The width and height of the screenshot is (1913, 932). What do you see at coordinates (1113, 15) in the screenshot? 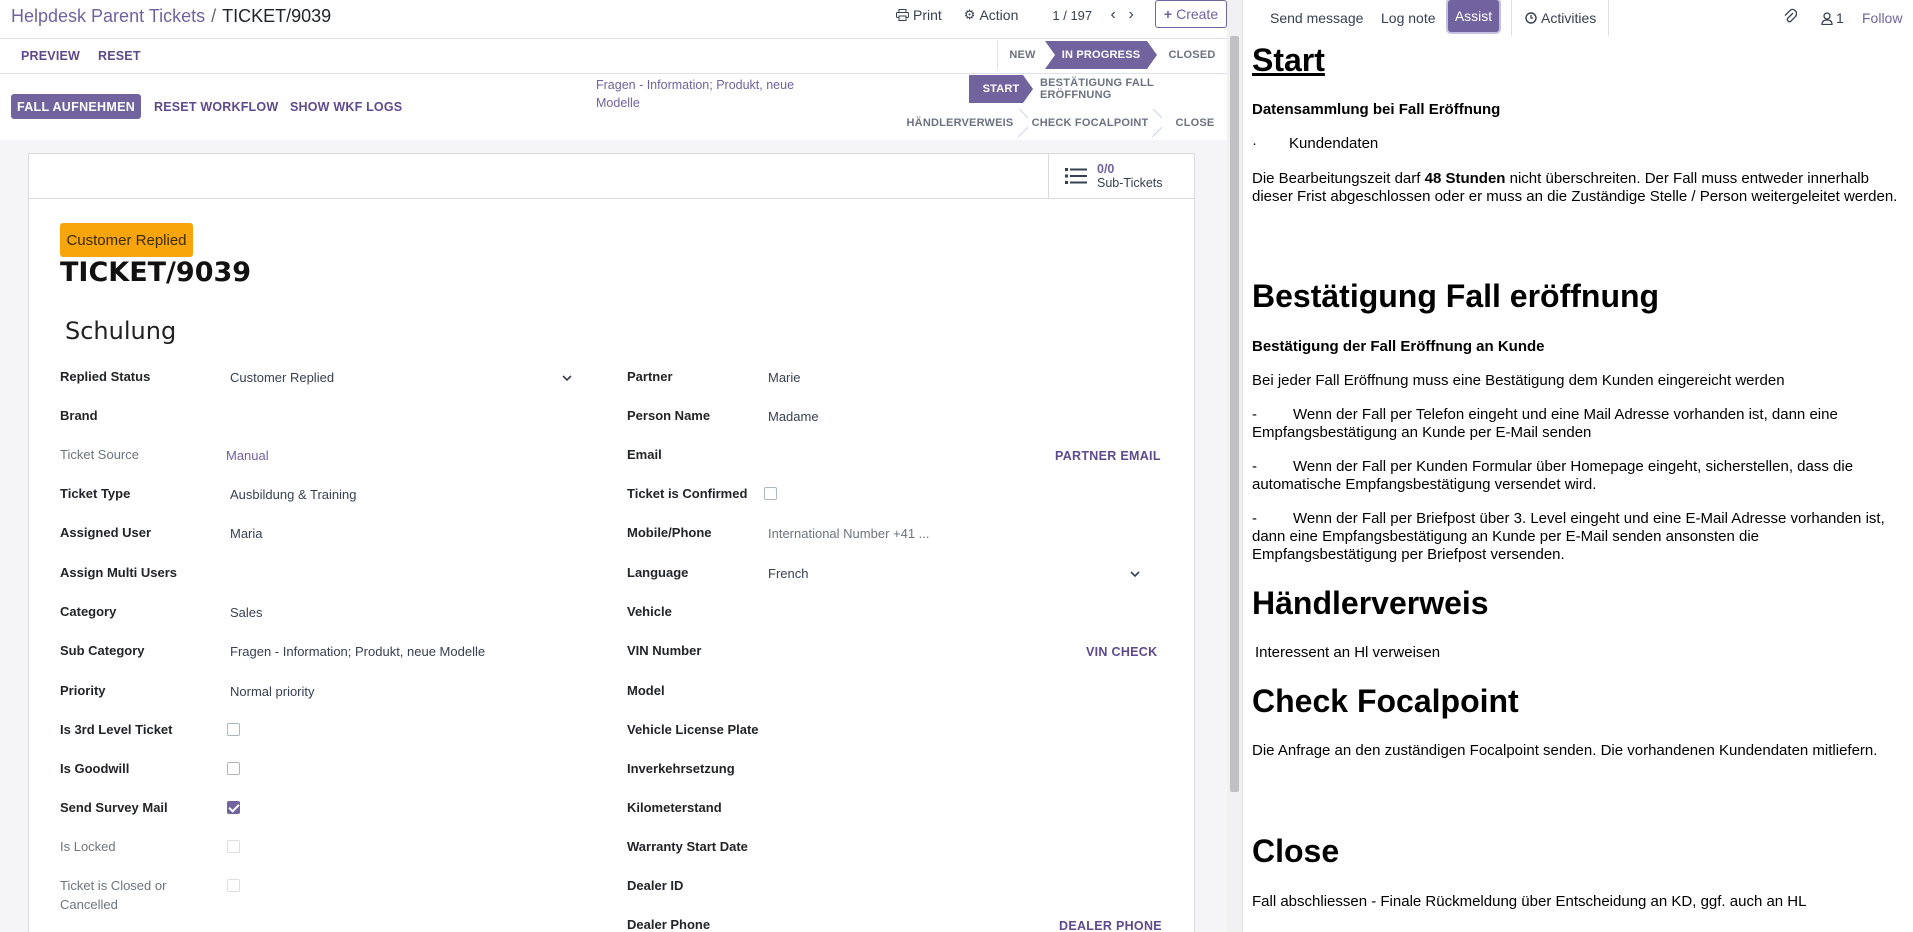
I see `pager-previous-icon: ‹` at bounding box center [1113, 15].